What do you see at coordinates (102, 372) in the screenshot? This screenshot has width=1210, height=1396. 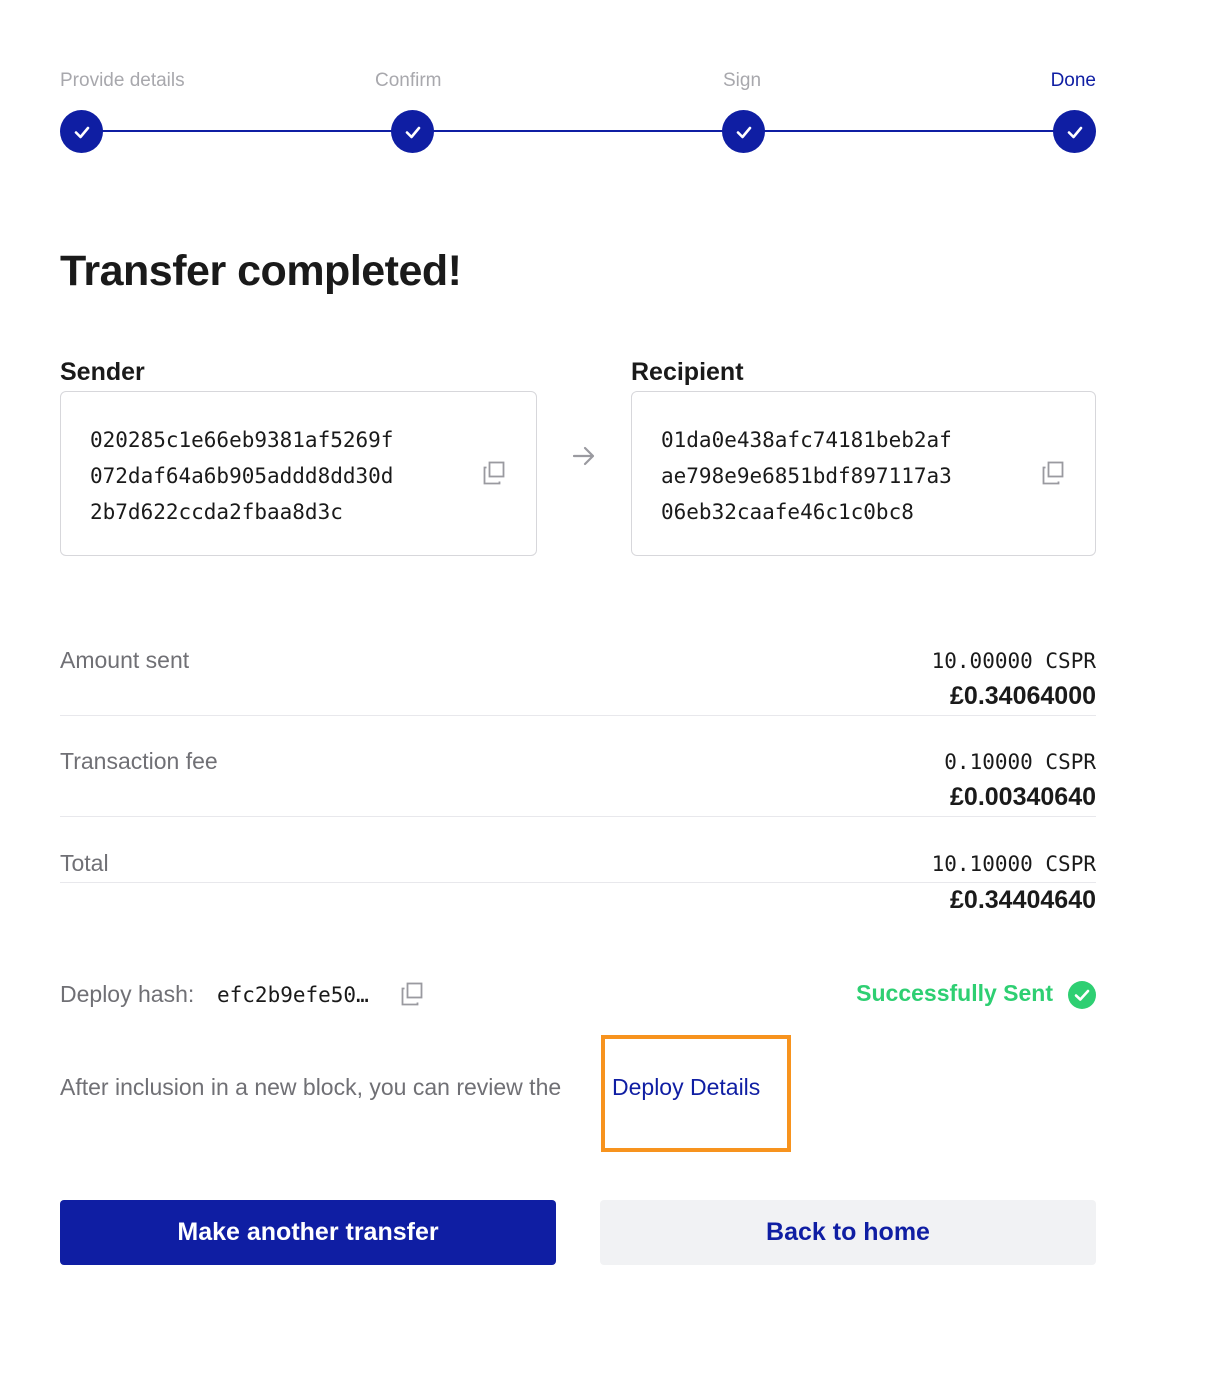 I see `sender-label: Sender` at bounding box center [102, 372].